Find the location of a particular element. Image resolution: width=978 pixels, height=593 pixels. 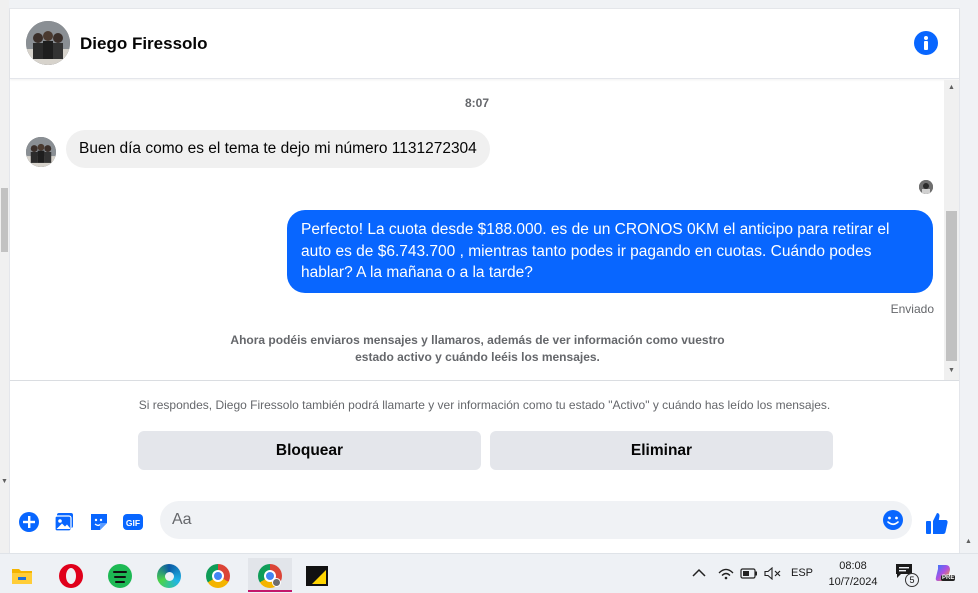

scroll-up-icon: ▲ is located at coordinates (951, 87).